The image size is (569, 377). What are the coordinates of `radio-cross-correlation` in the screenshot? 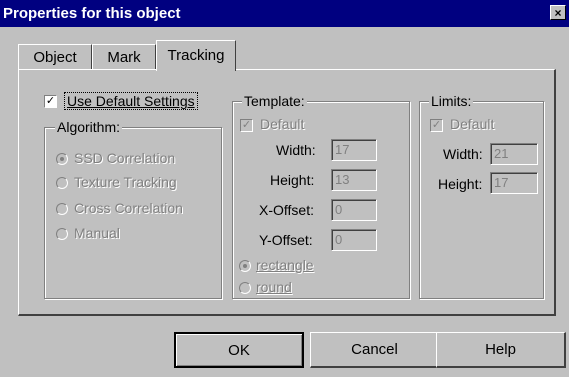 It's located at (62, 209).